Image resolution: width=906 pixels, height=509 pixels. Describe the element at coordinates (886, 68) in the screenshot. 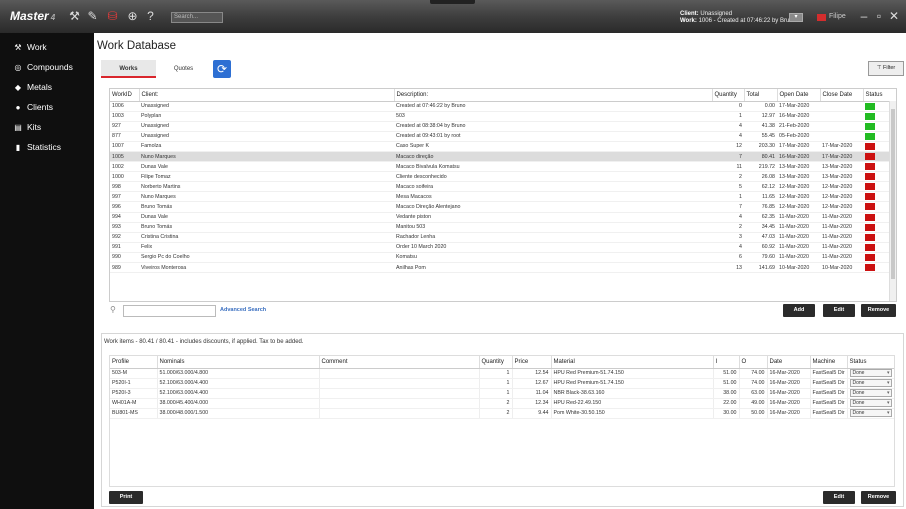

I see `filter-button: ⊤ Filter` at that location.